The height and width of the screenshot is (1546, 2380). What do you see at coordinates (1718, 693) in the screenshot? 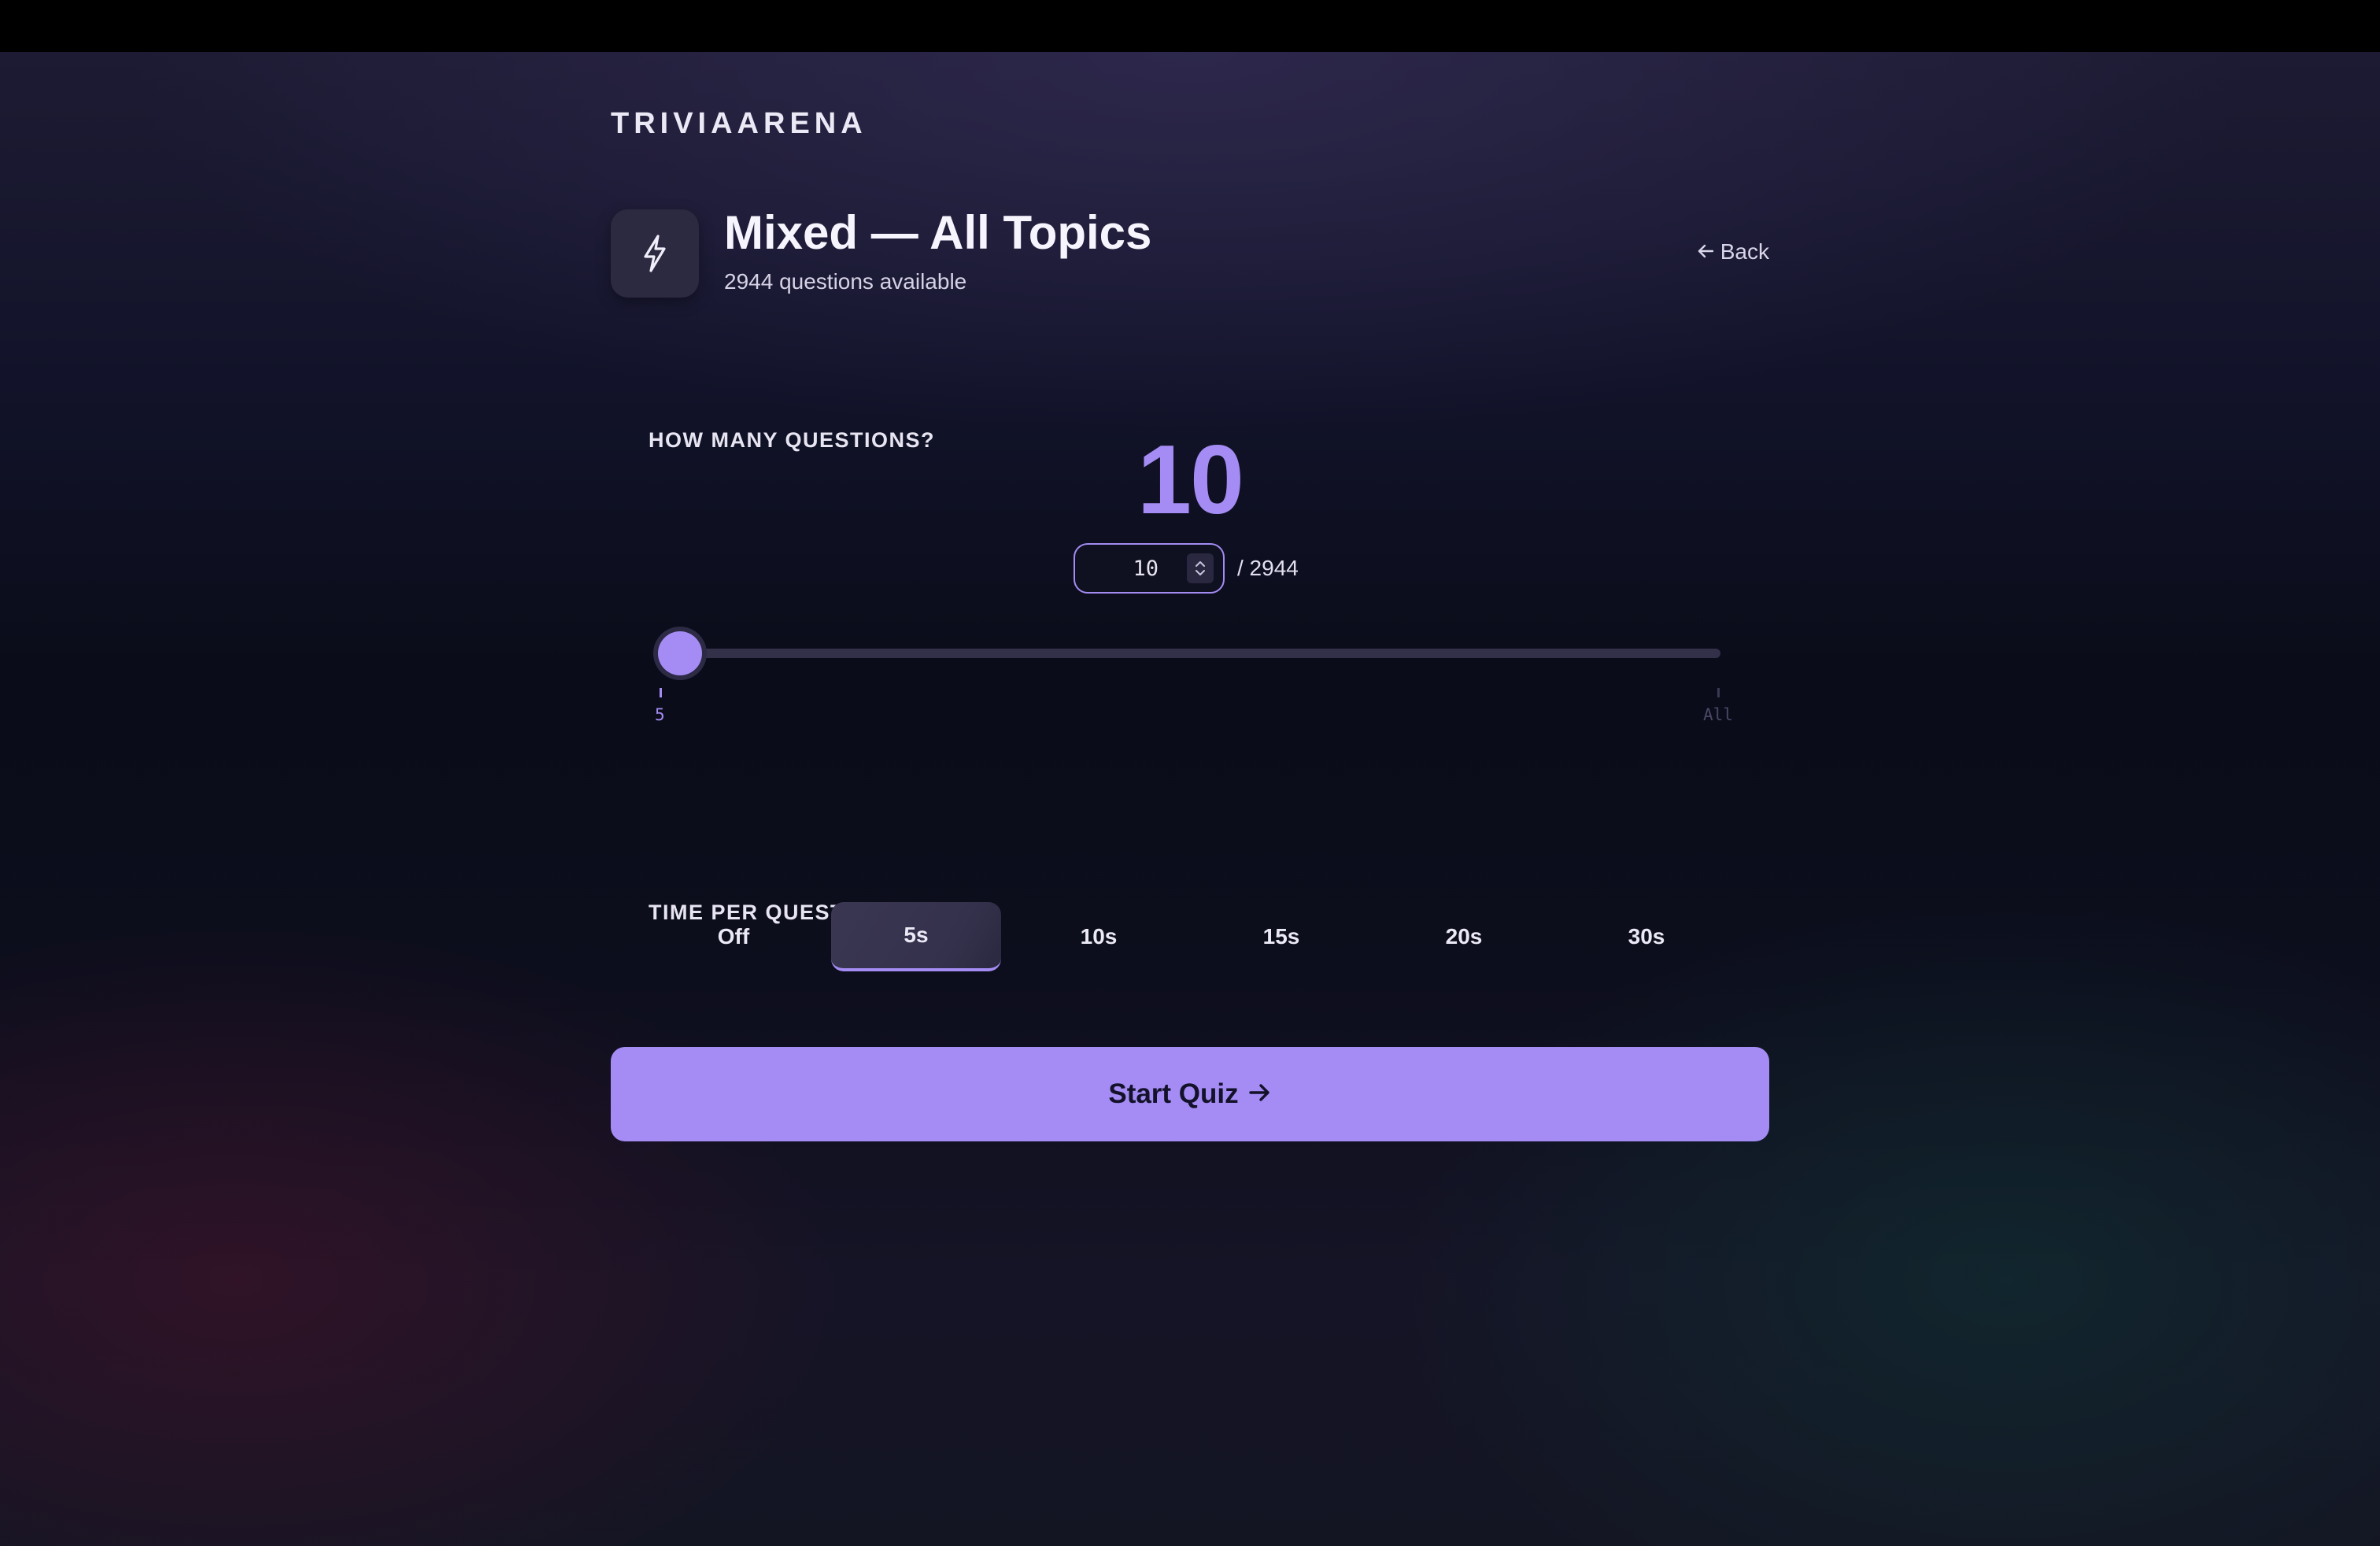
I see `slider-max-tick` at bounding box center [1718, 693].